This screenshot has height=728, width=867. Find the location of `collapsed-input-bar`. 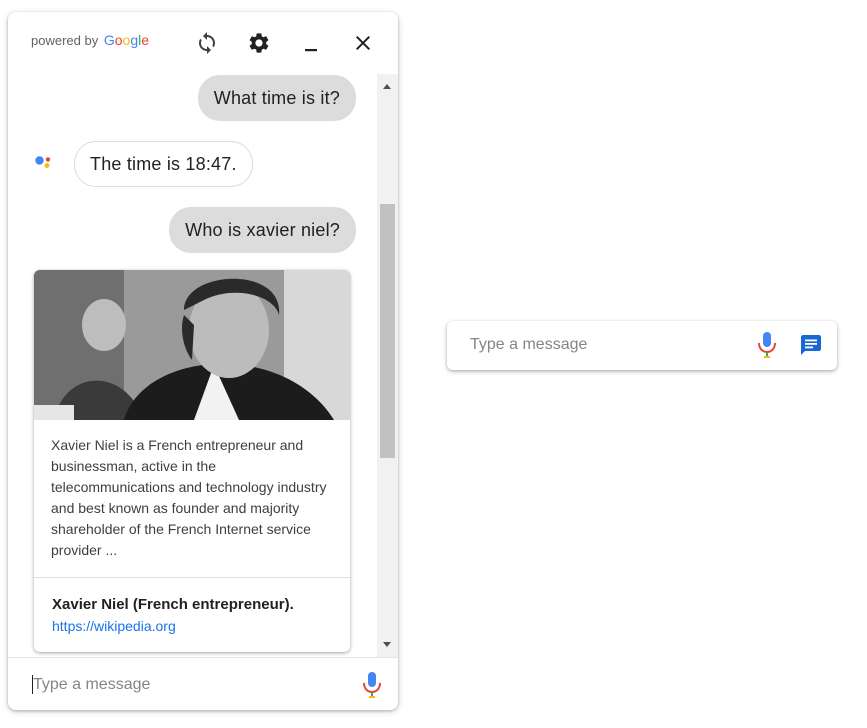

collapsed-input-bar is located at coordinates (642, 345).